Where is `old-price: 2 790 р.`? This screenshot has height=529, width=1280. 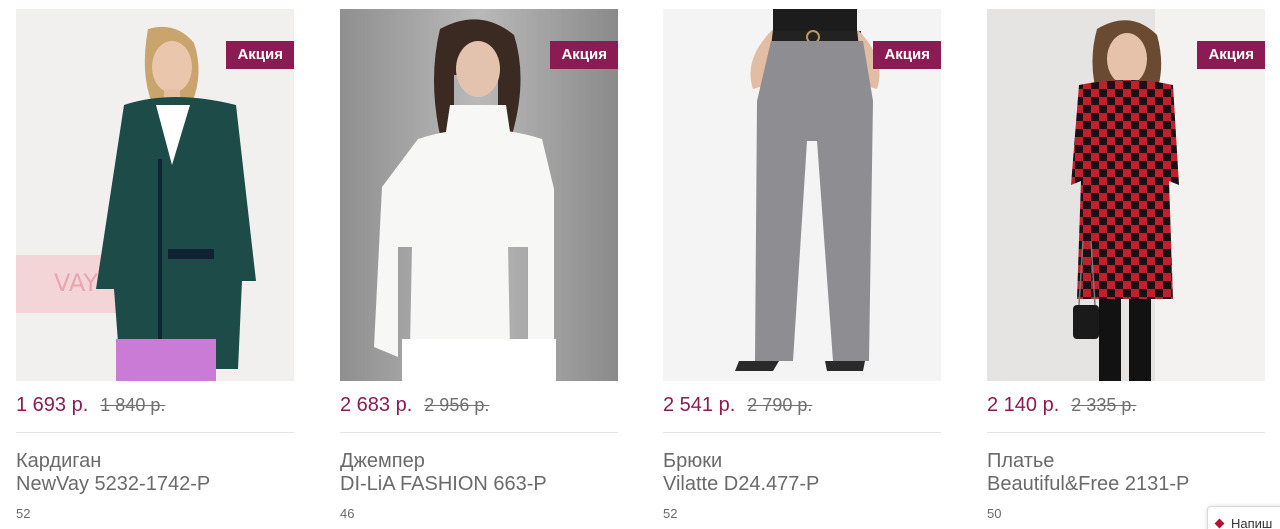 old-price: 2 790 р. is located at coordinates (780, 405).